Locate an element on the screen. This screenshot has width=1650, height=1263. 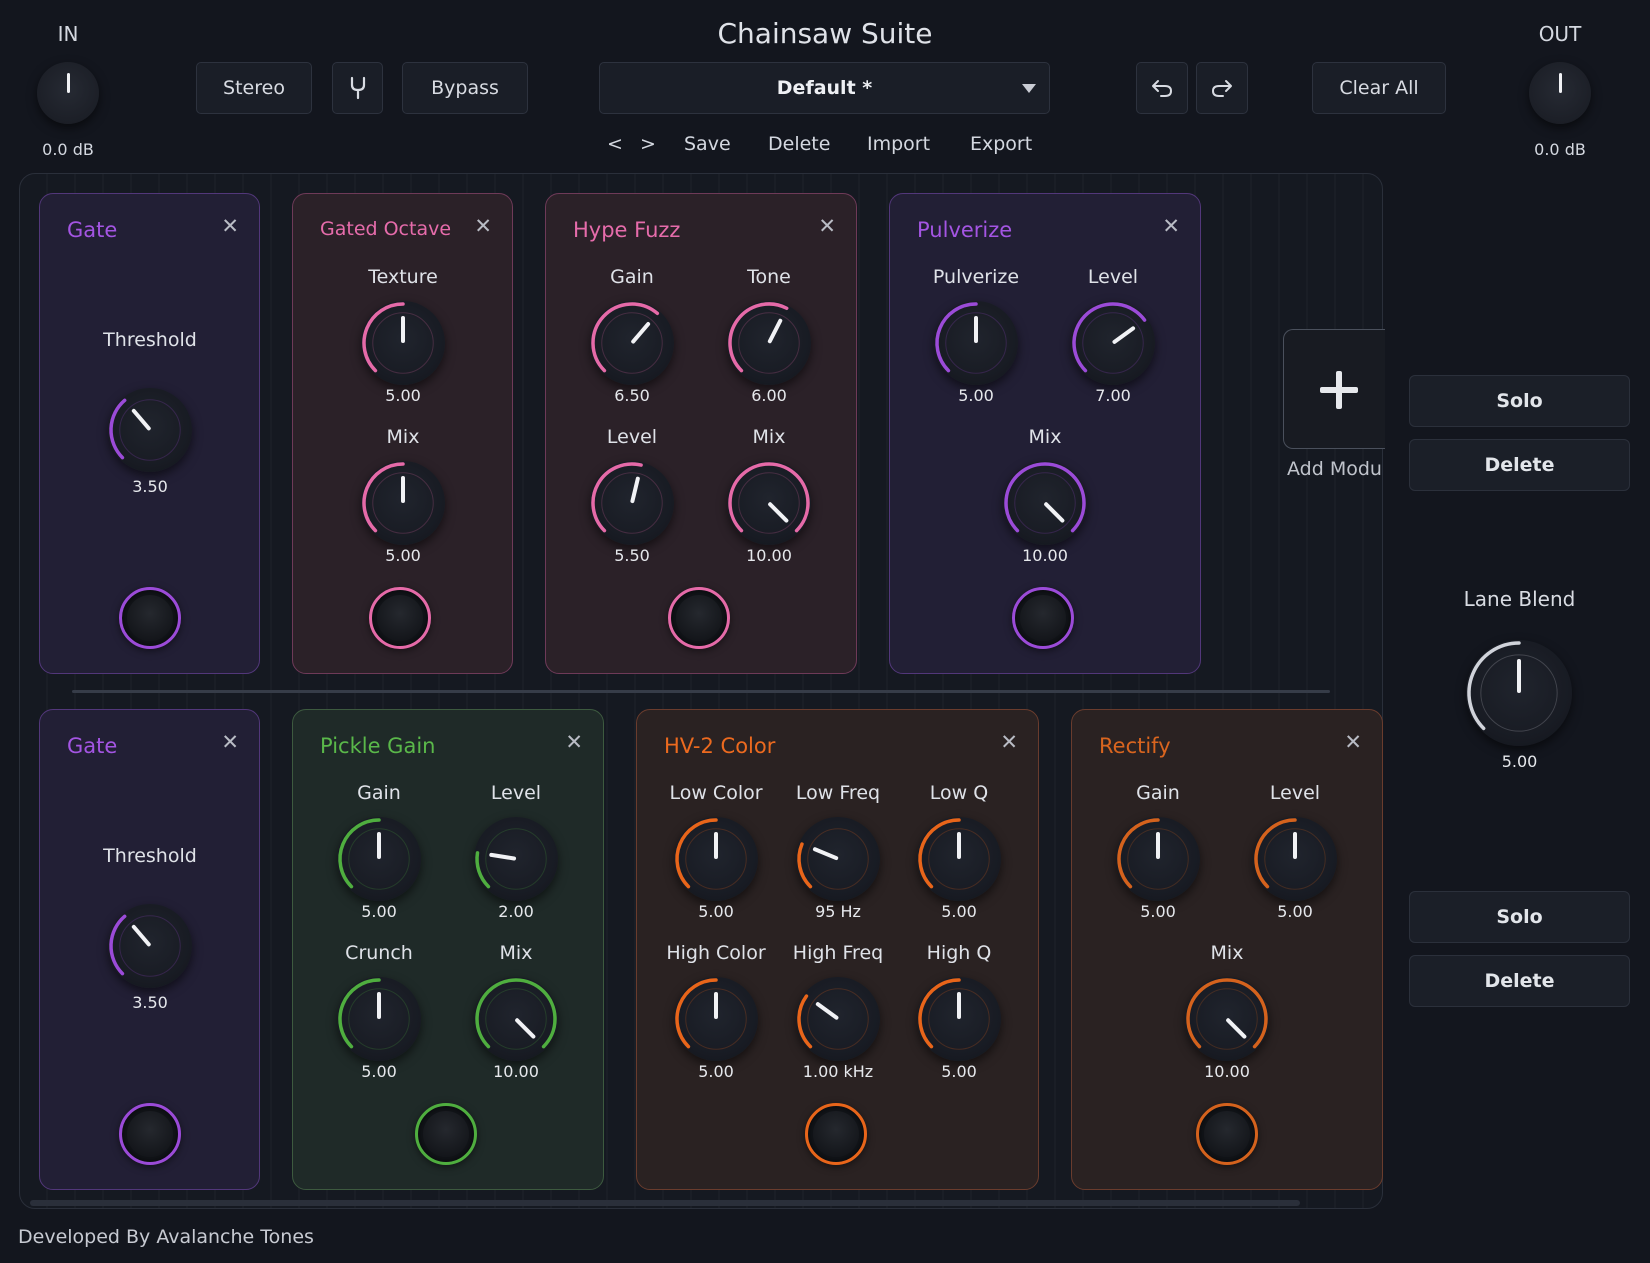
knob-label: Level is located at coordinates (1113, 277).